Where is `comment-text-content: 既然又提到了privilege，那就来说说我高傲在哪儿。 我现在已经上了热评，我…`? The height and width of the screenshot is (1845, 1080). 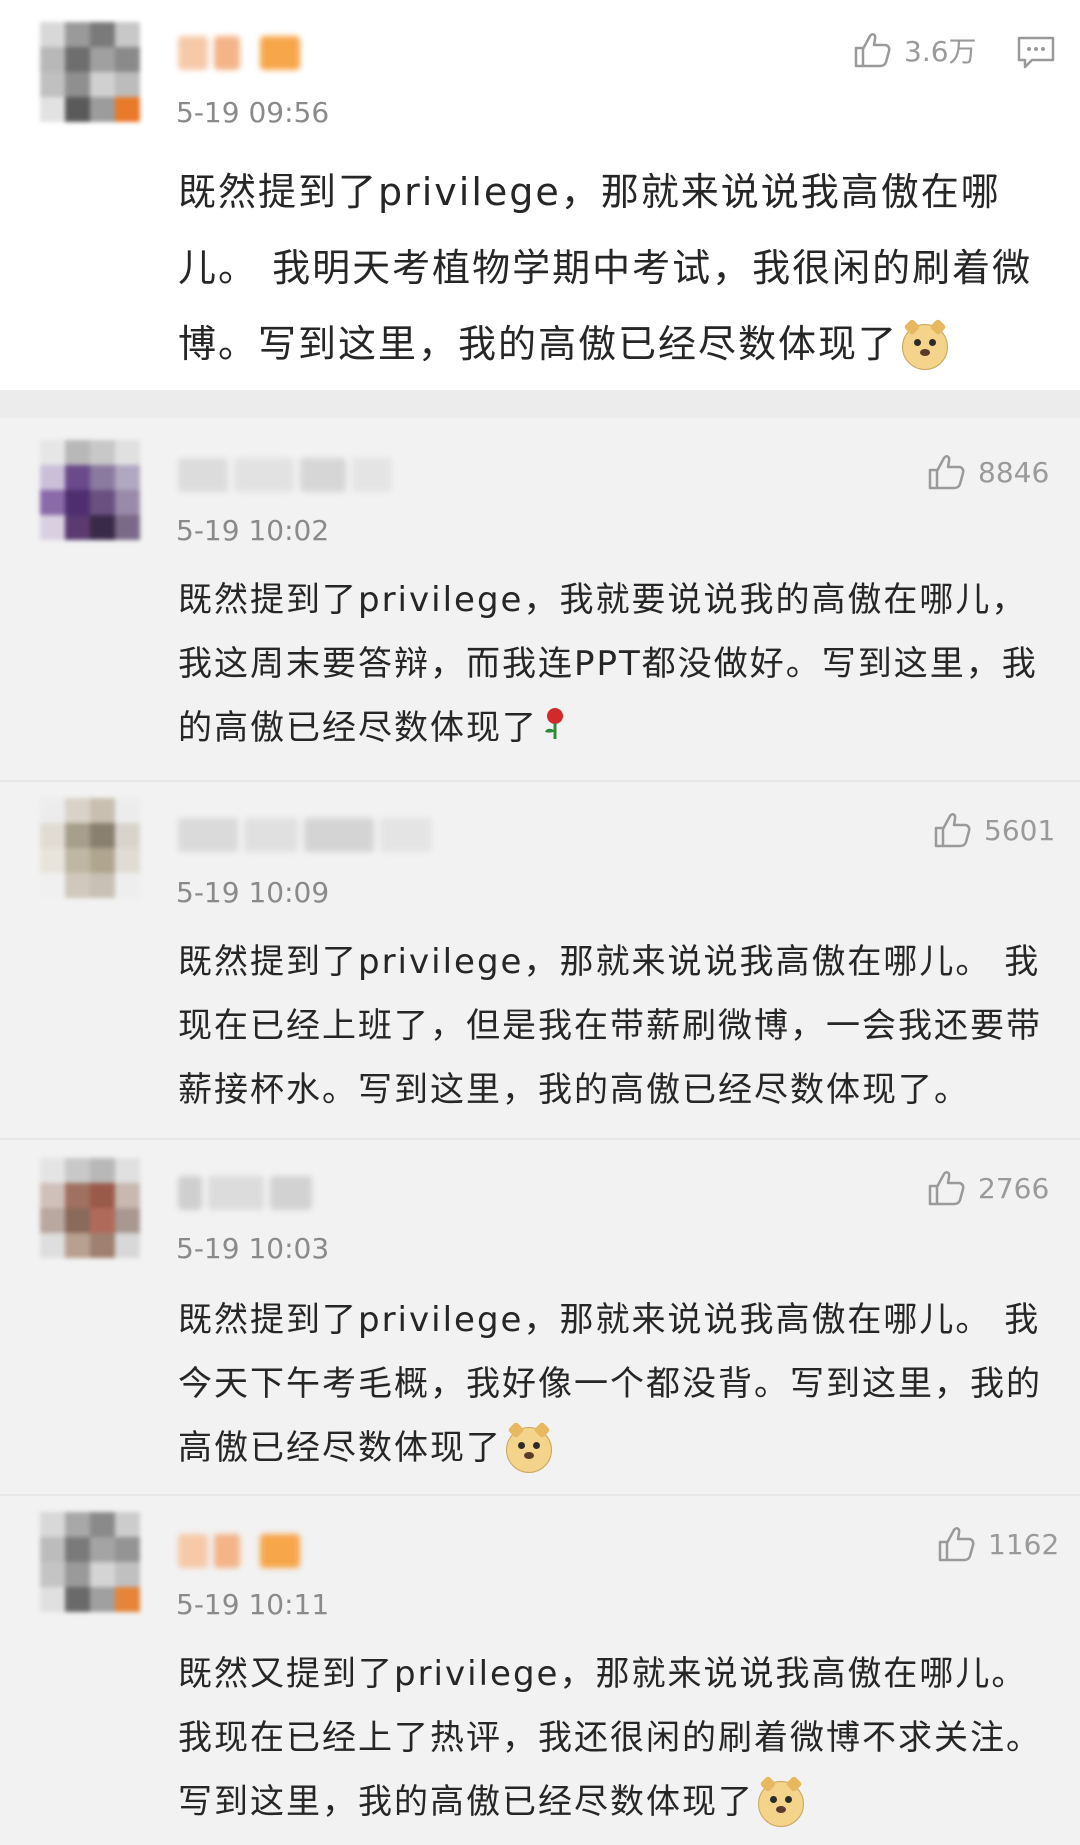
comment-text-content: 既然又提到了privilege，那就来说说我高傲在哪儿。 我现在已经上了热评，我… is located at coordinates (610, 1738).